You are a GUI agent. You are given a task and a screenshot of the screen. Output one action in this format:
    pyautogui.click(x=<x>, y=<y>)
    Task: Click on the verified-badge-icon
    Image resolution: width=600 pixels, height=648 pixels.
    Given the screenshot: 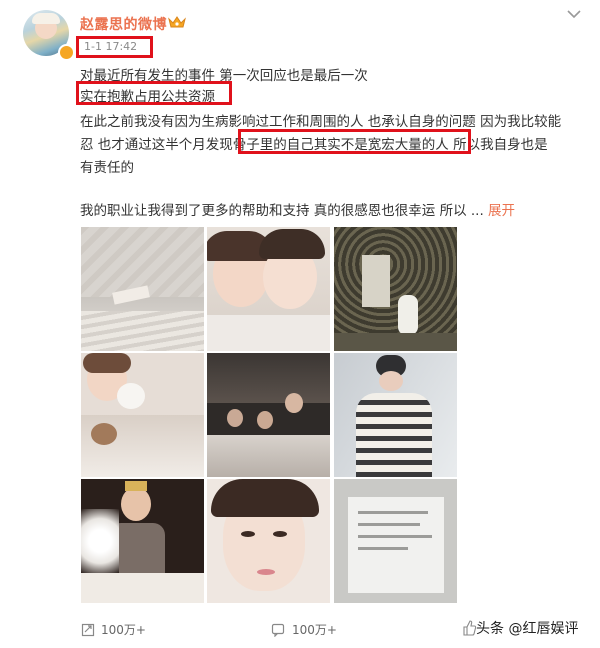 What is the action you would take?
    pyautogui.click(x=66, y=52)
    